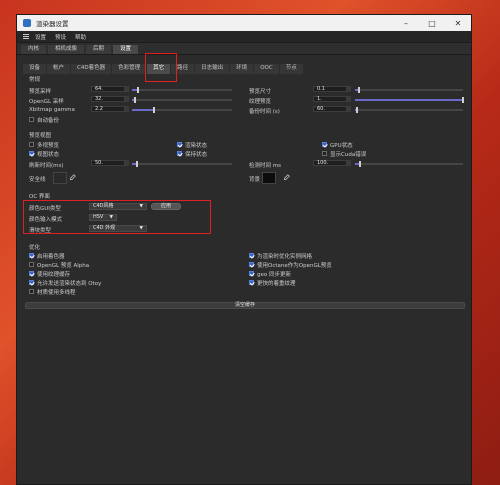 This screenshot has height=485, width=500. Describe the element at coordinates (182, 100) in the screenshot. I see `opengl-sampling-slider` at that location.